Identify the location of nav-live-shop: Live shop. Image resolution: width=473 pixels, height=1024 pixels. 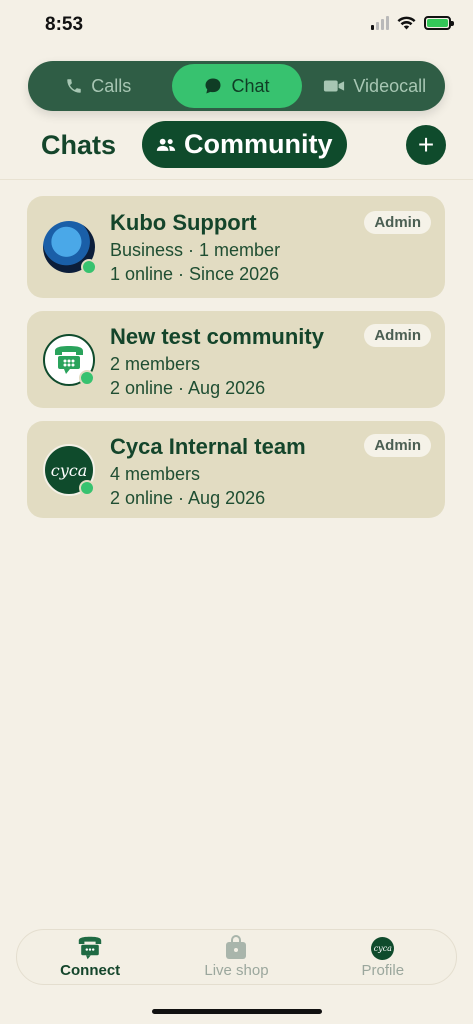
(236, 957).